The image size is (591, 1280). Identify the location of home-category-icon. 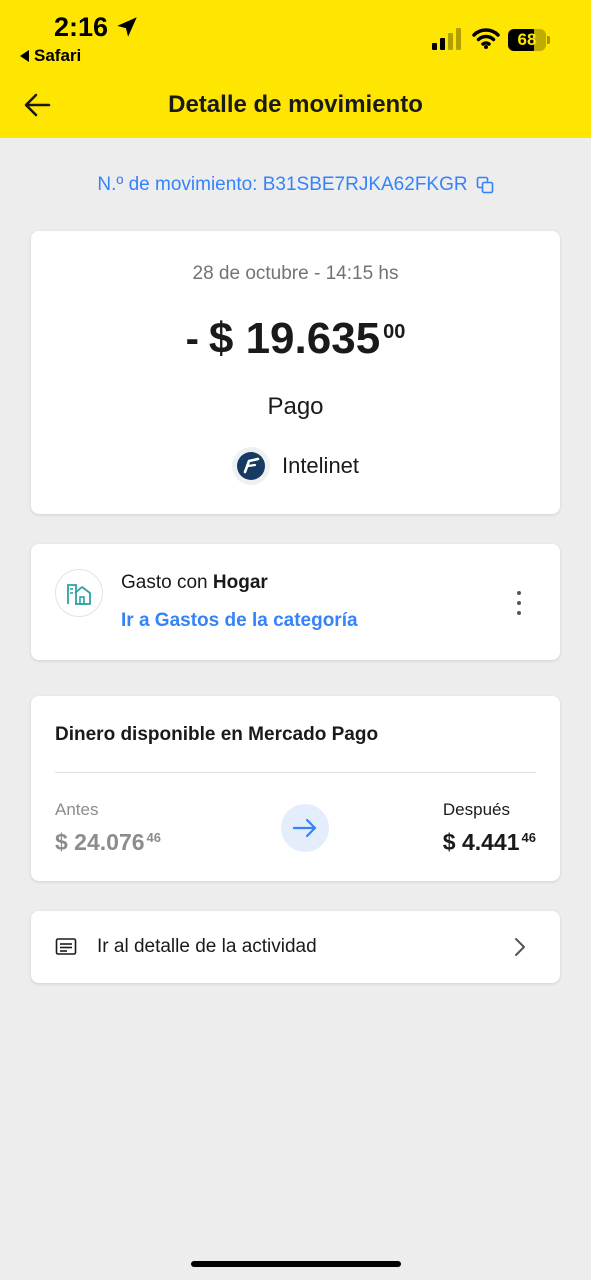
(79, 594).